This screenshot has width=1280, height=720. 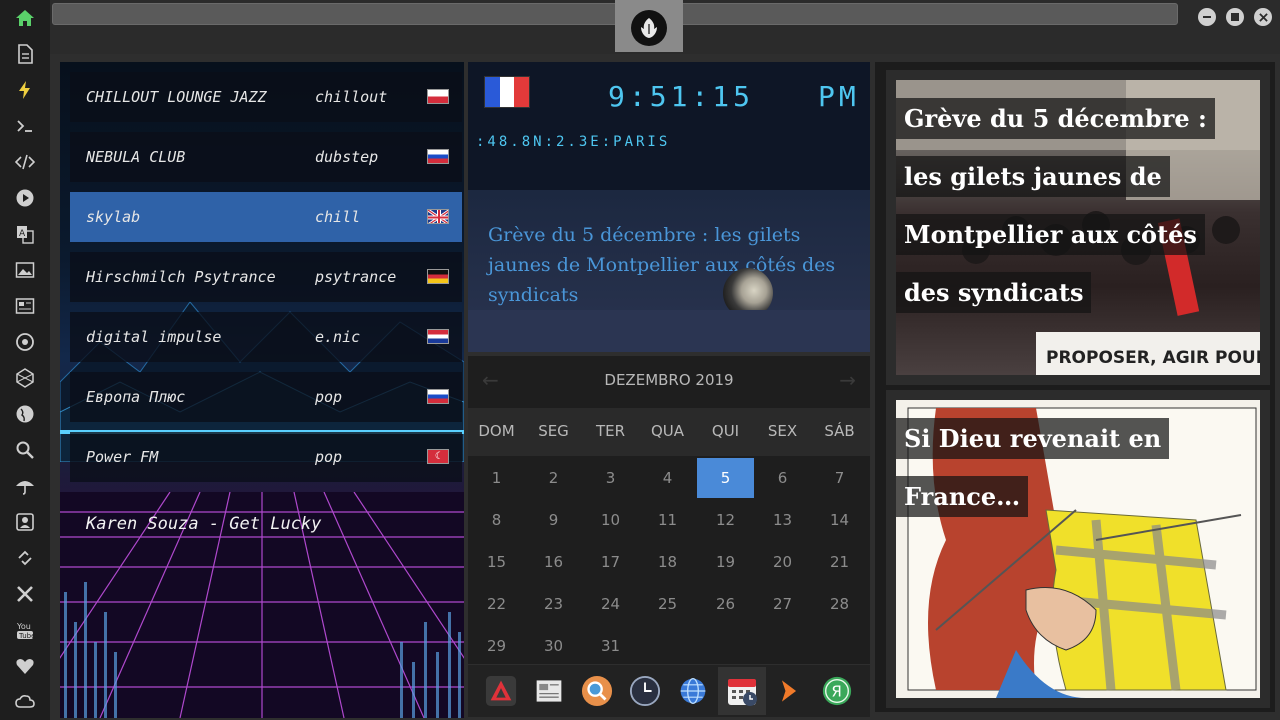 I want to click on calendar-day: 3, so click(x=610, y=478).